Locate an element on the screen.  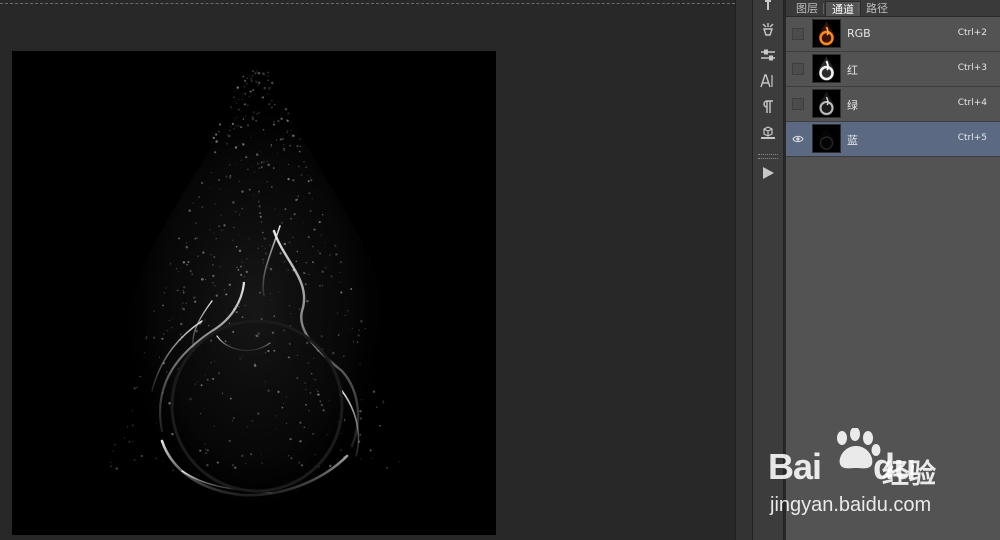
panel-tab-bar: 图层 通道 路径 is located at coordinates (893, 8).